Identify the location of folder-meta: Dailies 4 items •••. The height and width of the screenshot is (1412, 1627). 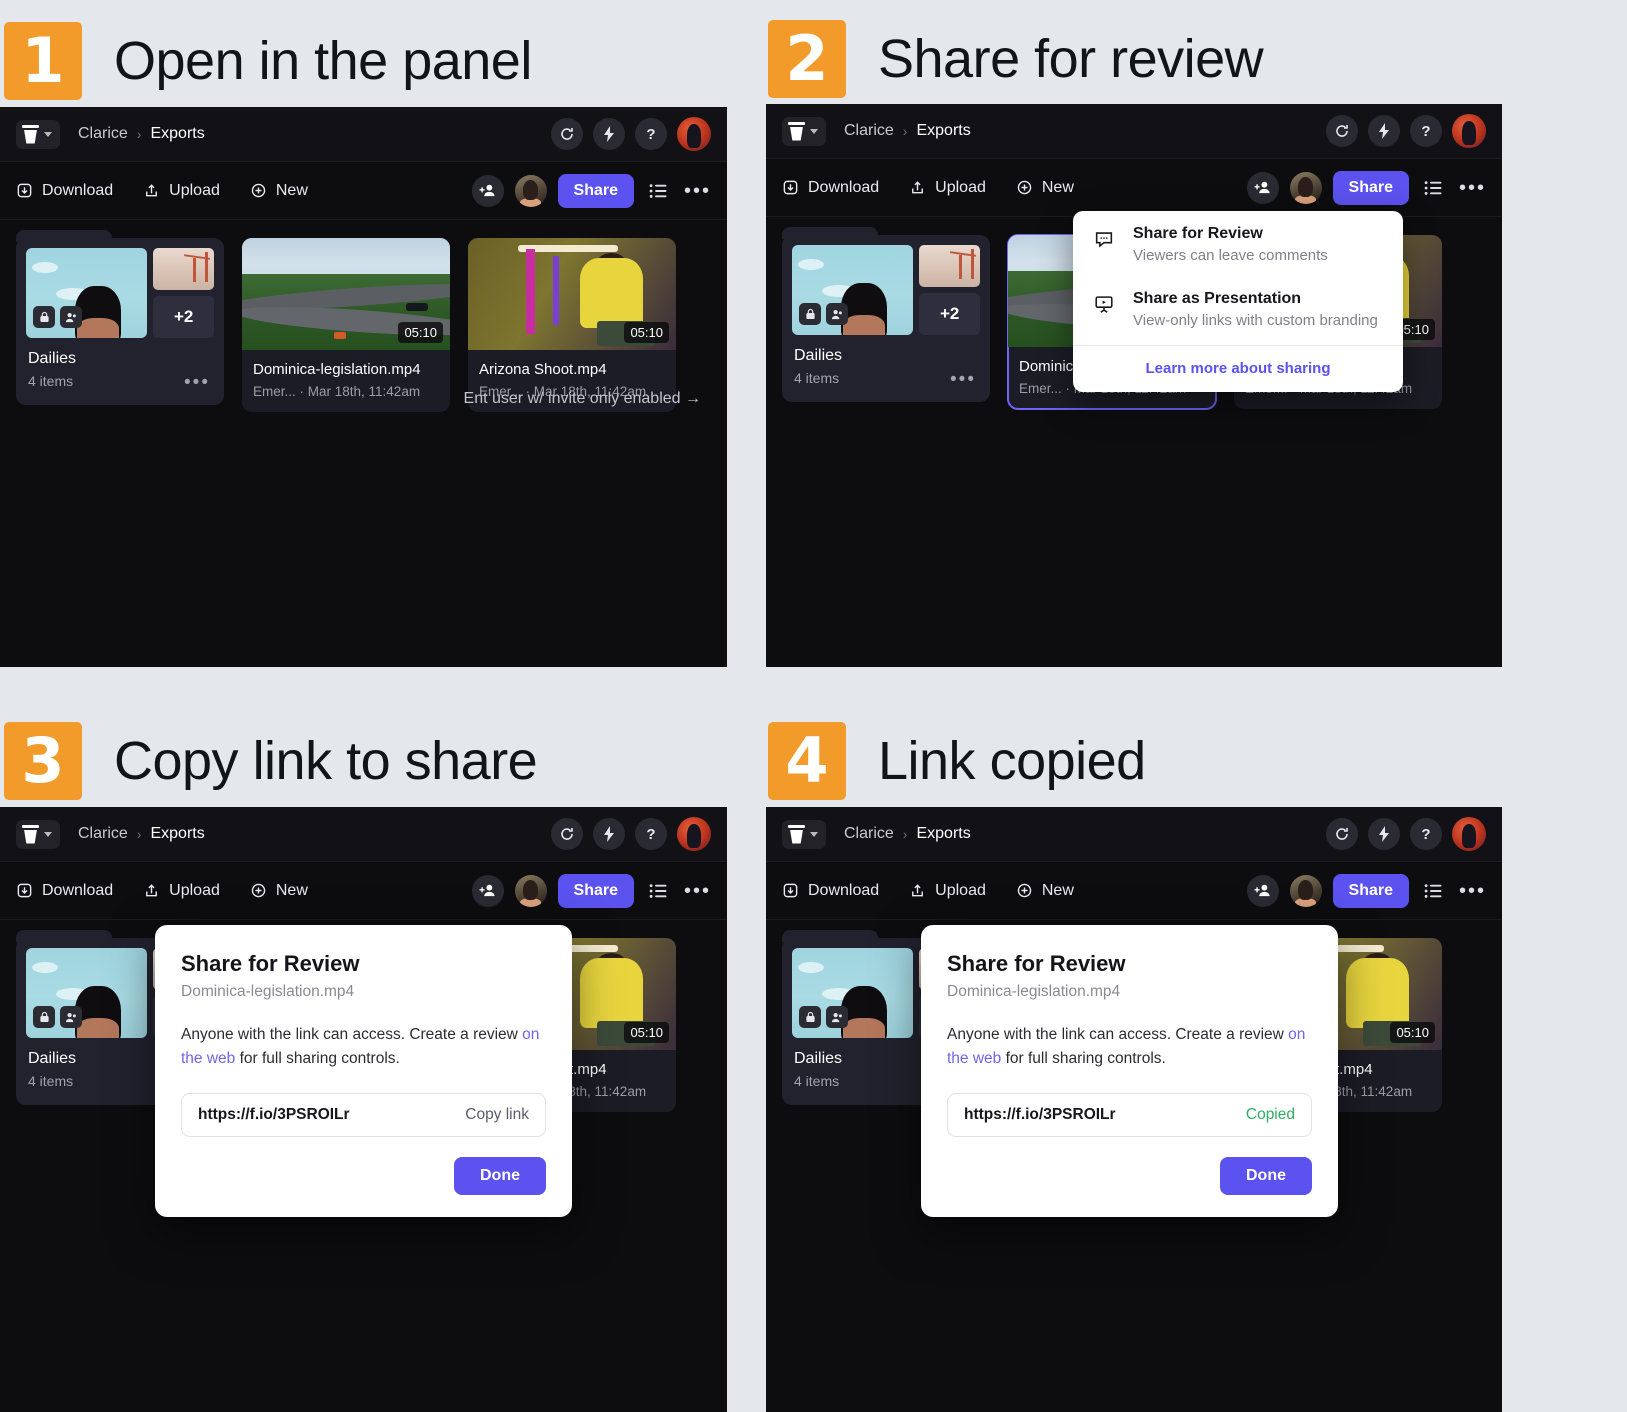
(886, 363).